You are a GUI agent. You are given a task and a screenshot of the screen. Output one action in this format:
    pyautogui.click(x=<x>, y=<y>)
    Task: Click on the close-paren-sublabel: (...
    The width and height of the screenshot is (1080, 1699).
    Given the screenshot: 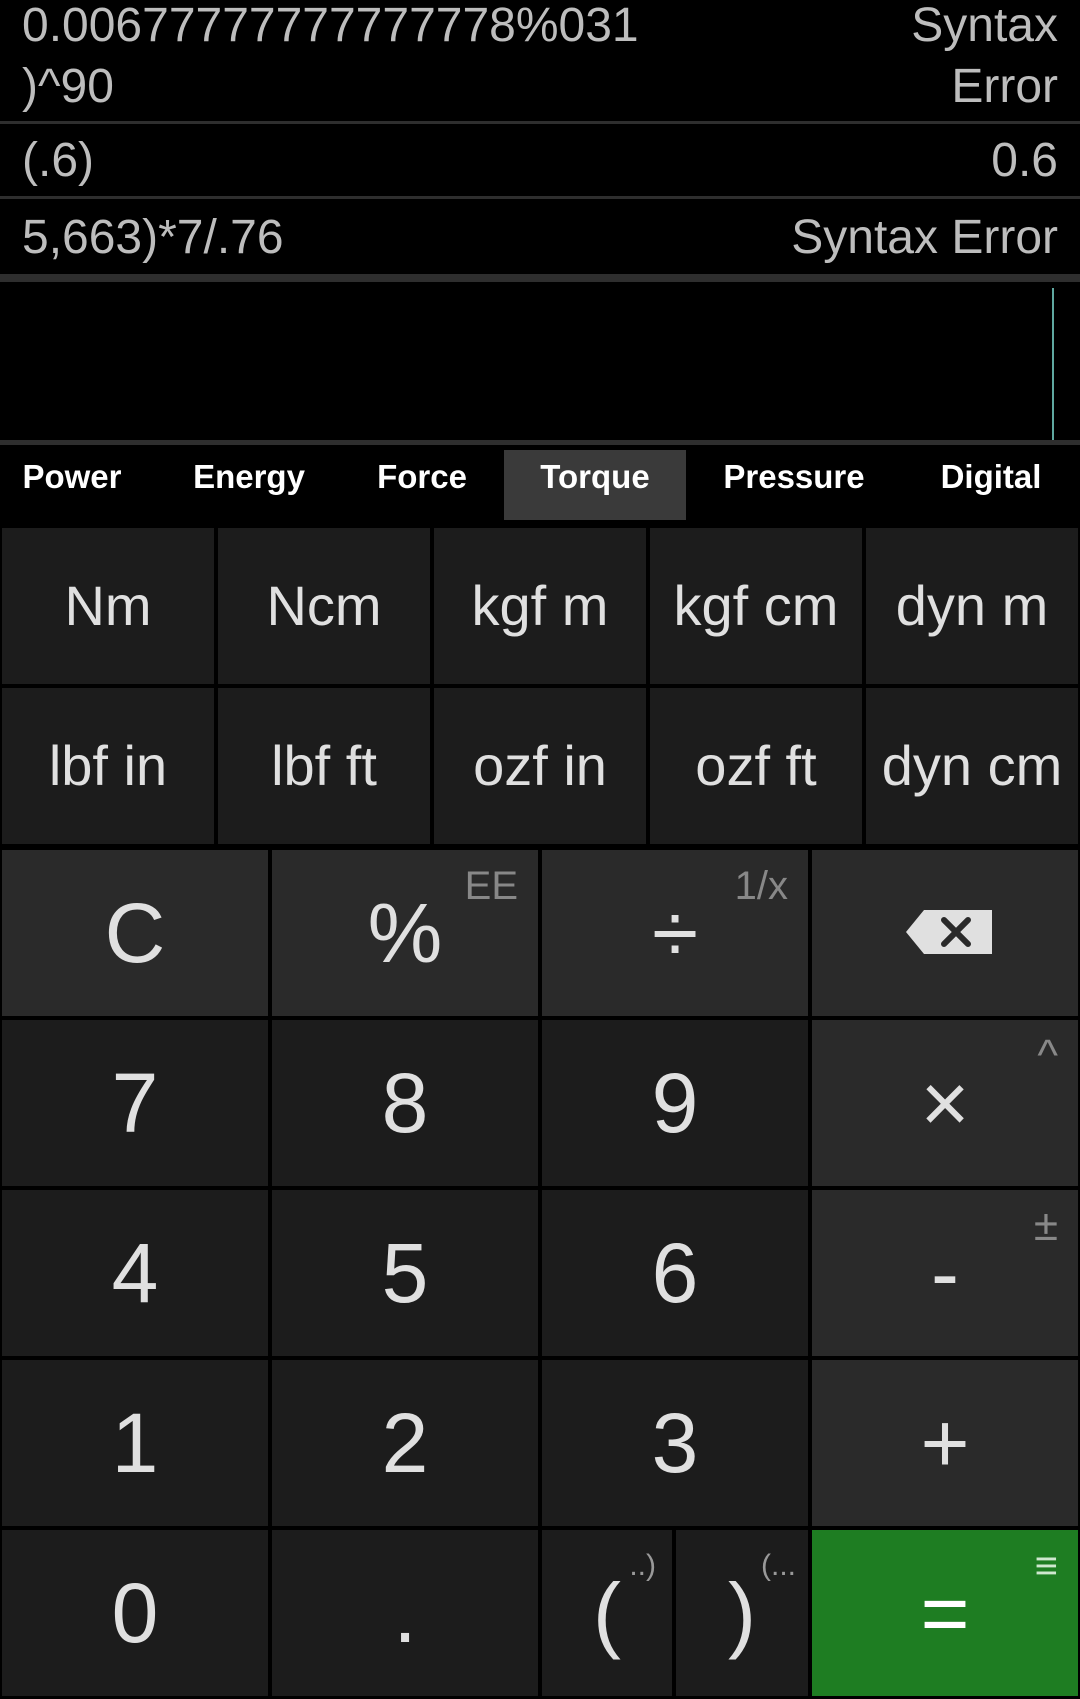 What is the action you would take?
    pyautogui.click(x=778, y=1565)
    